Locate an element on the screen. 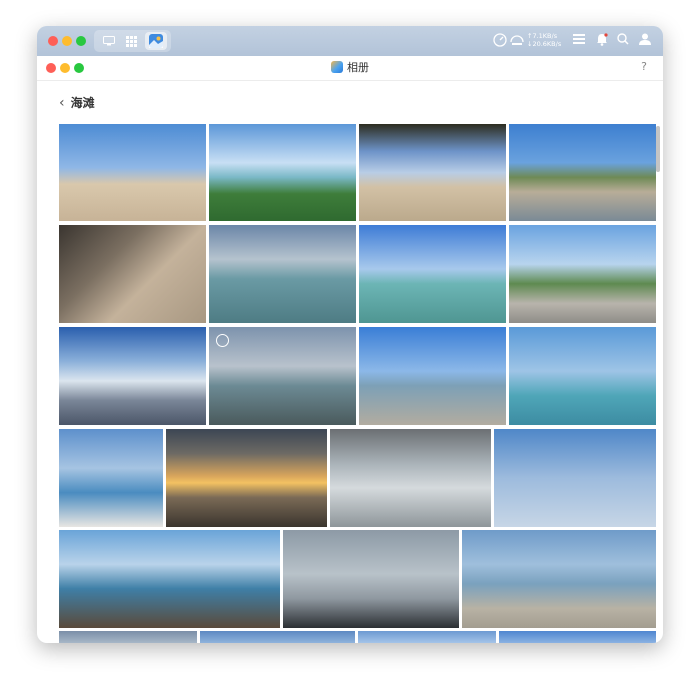 This screenshot has height=693, width=700. photo-crowd-causeway is located at coordinates (432, 376).